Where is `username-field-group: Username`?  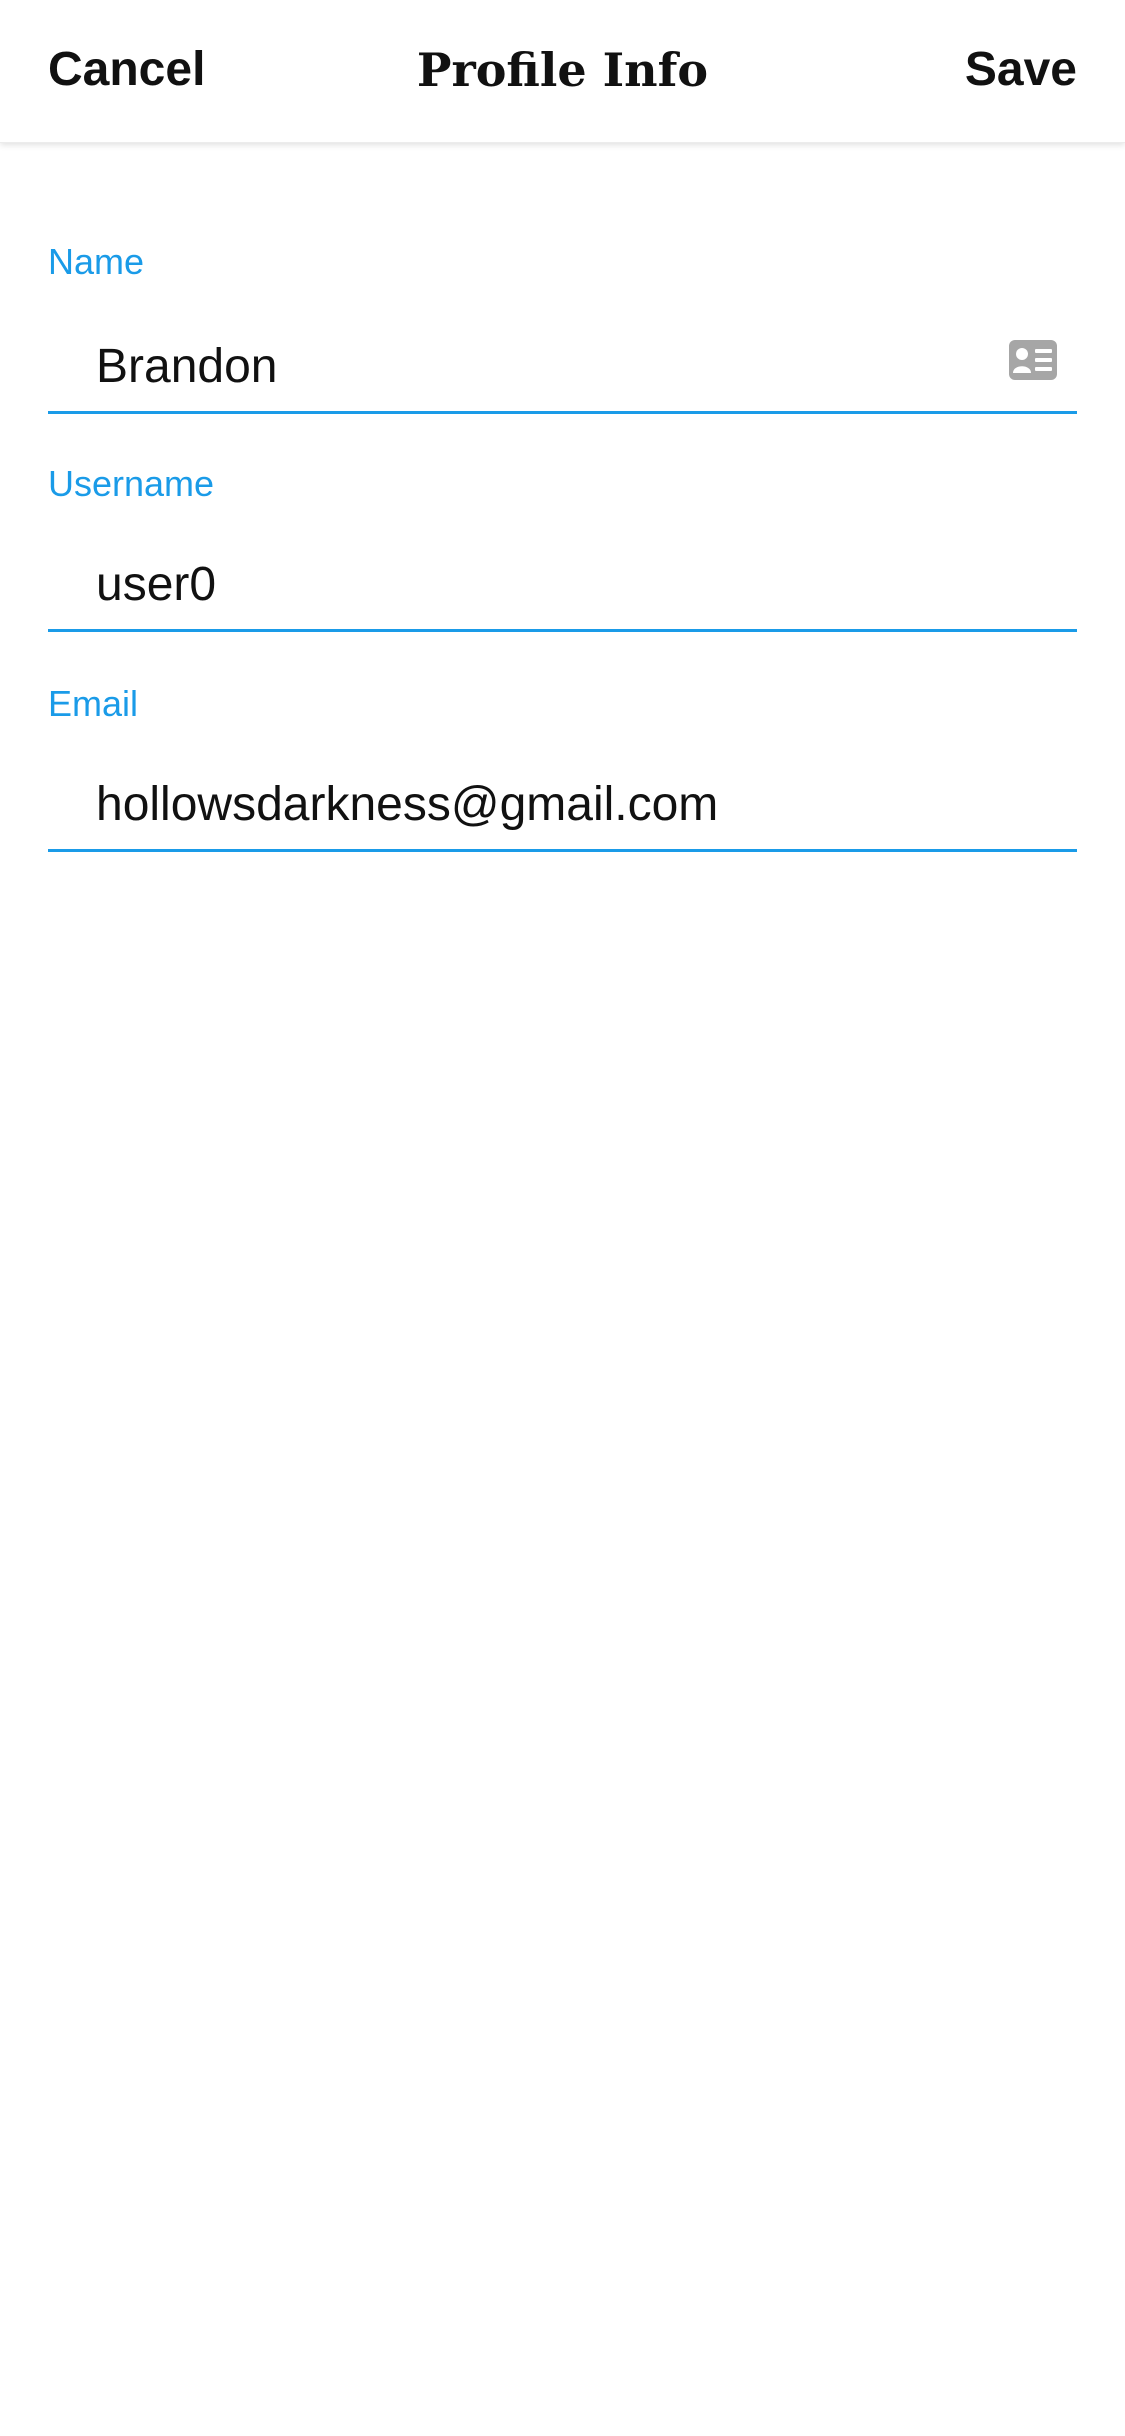
username-field-group: Username is located at coordinates (562, 530).